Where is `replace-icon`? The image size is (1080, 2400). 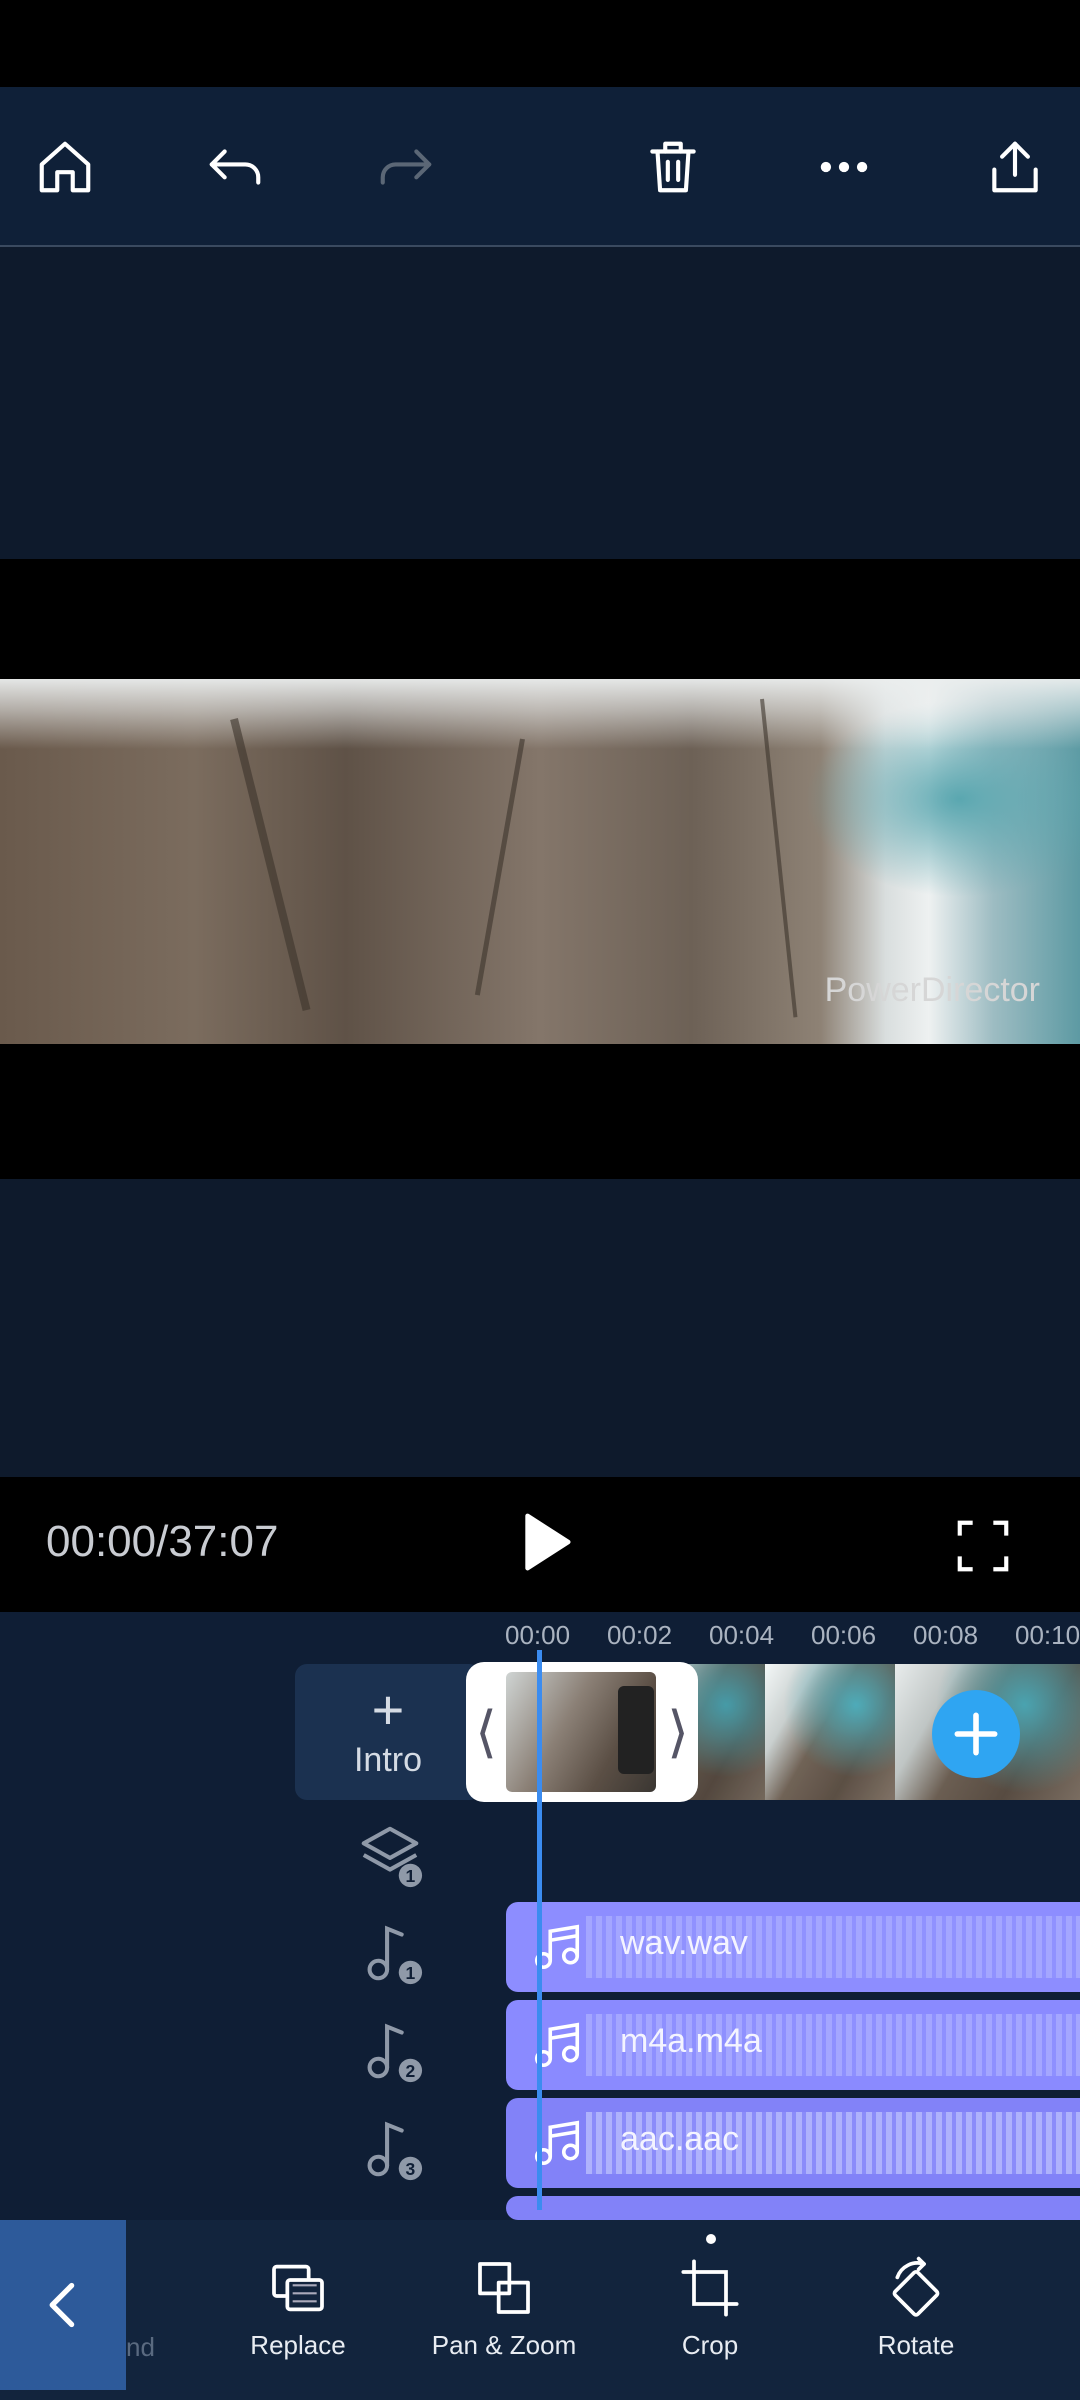 replace-icon is located at coordinates (298, 2288).